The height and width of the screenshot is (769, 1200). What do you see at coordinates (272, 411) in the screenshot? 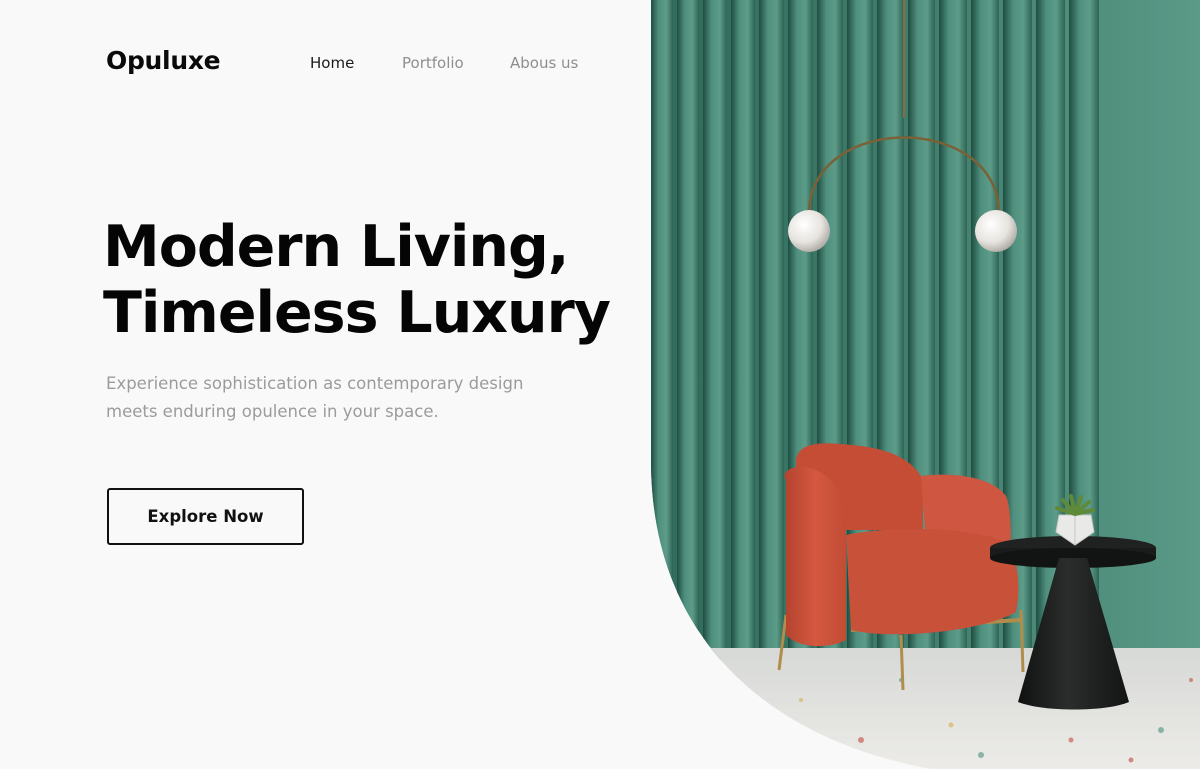
I see `hero-subtext-line-2: meets enduring opulence in your space.` at bounding box center [272, 411].